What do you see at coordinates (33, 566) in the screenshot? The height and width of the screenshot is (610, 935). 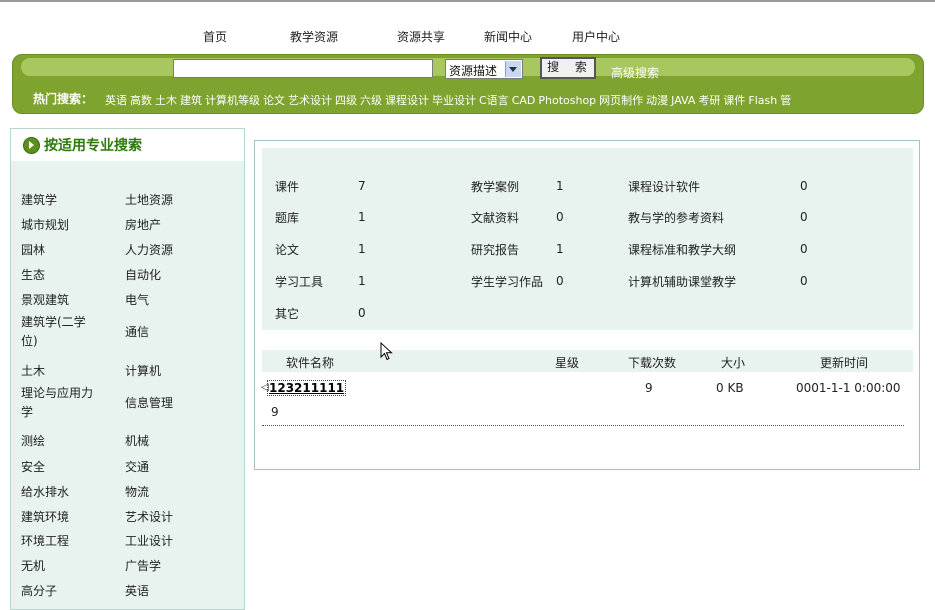 I see `major-item: 无机` at bounding box center [33, 566].